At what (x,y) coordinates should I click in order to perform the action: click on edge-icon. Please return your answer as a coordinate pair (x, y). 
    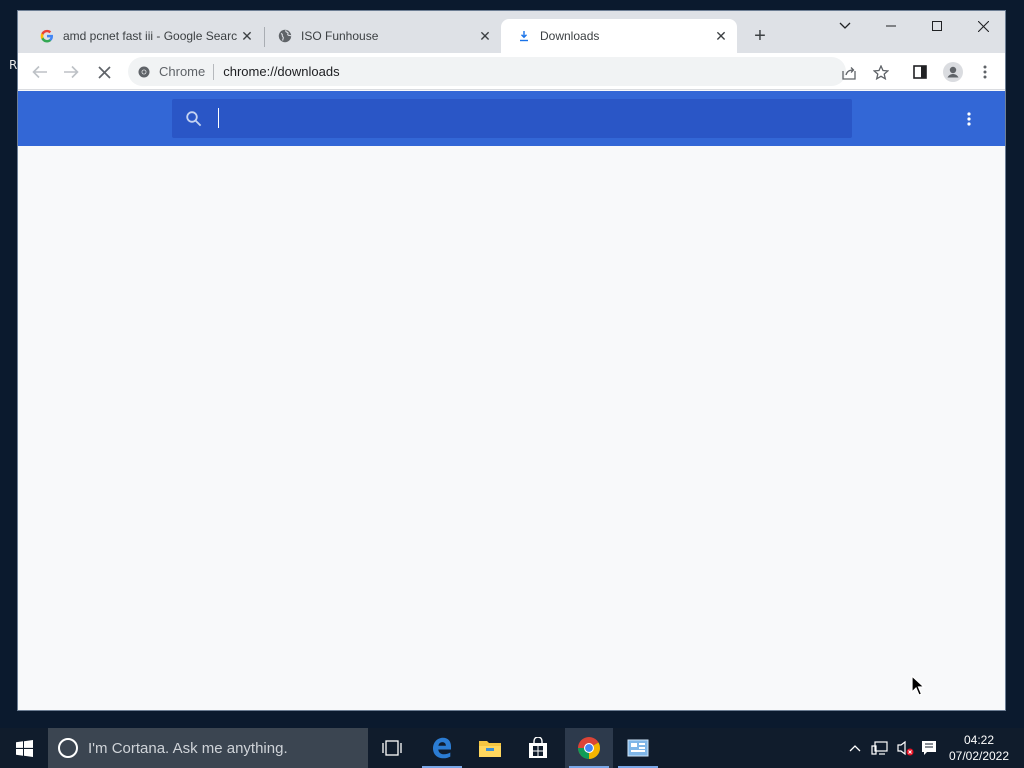
    Looking at the image, I should click on (442, 748).